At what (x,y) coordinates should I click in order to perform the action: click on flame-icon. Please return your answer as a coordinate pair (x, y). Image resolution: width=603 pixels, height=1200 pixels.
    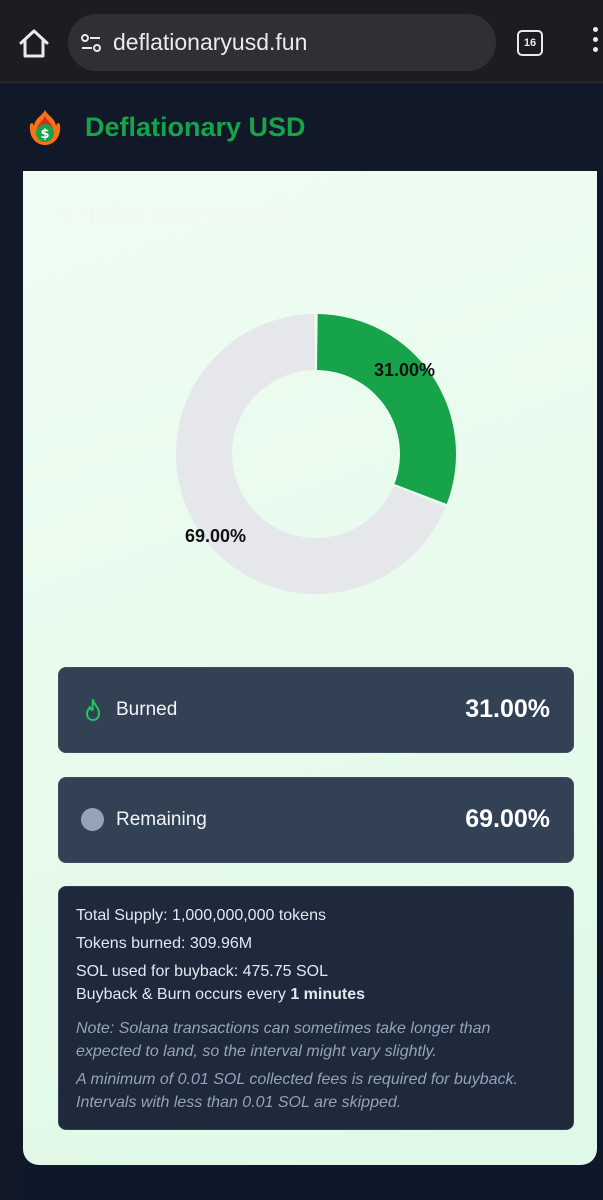
    Looking at the image, I should click on (93, 710).